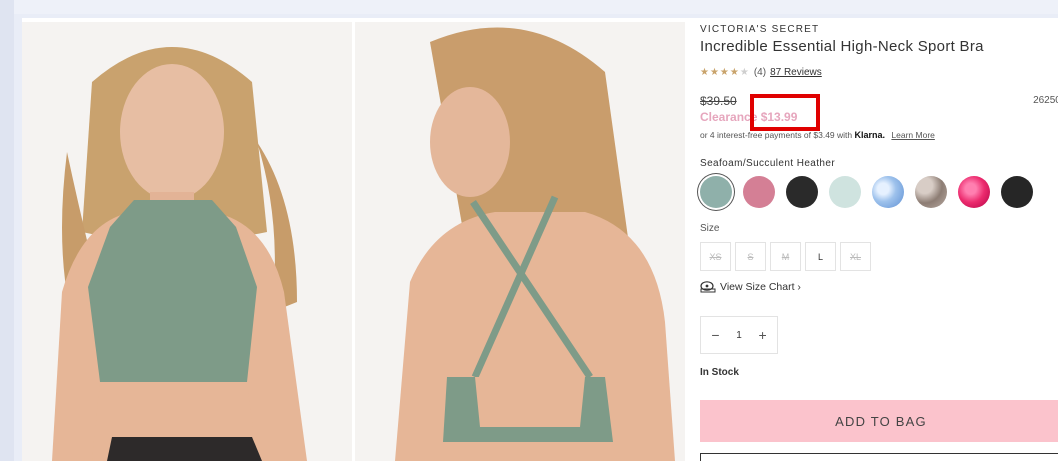  What do you see at coordinates (866, 192) in the screenshot?
I see `color-swatches` at bounding box center [866, 192].